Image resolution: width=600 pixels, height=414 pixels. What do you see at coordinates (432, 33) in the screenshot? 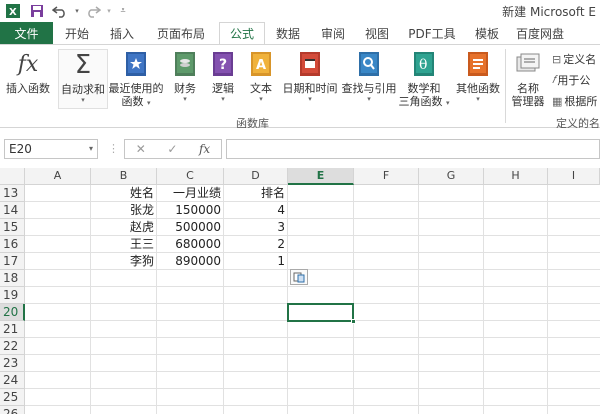
I see `tab-pdf-tools: PDF工具` at bounding box center [432, 33].